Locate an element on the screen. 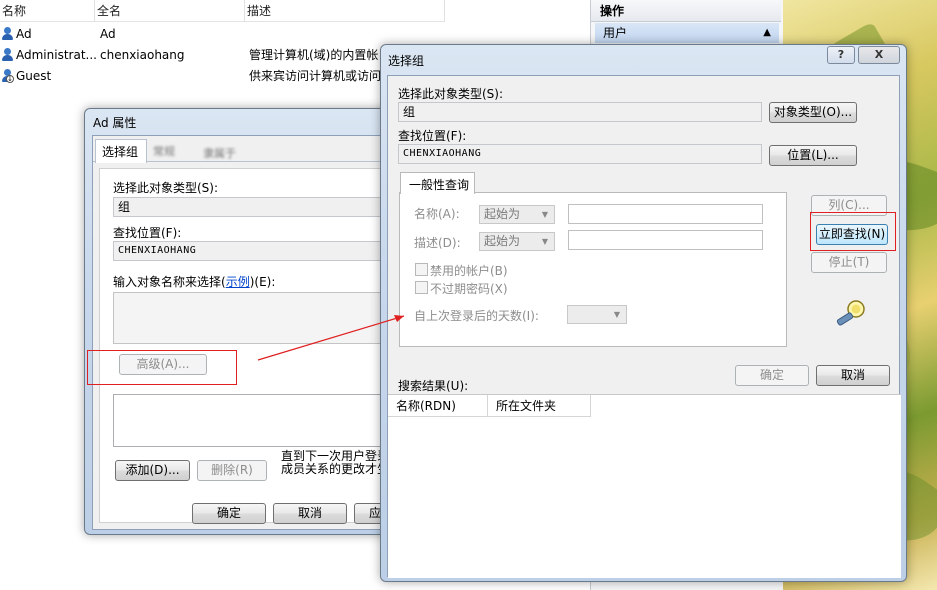  tab-label: 一般性查询 is located at coordinates (439, 185).